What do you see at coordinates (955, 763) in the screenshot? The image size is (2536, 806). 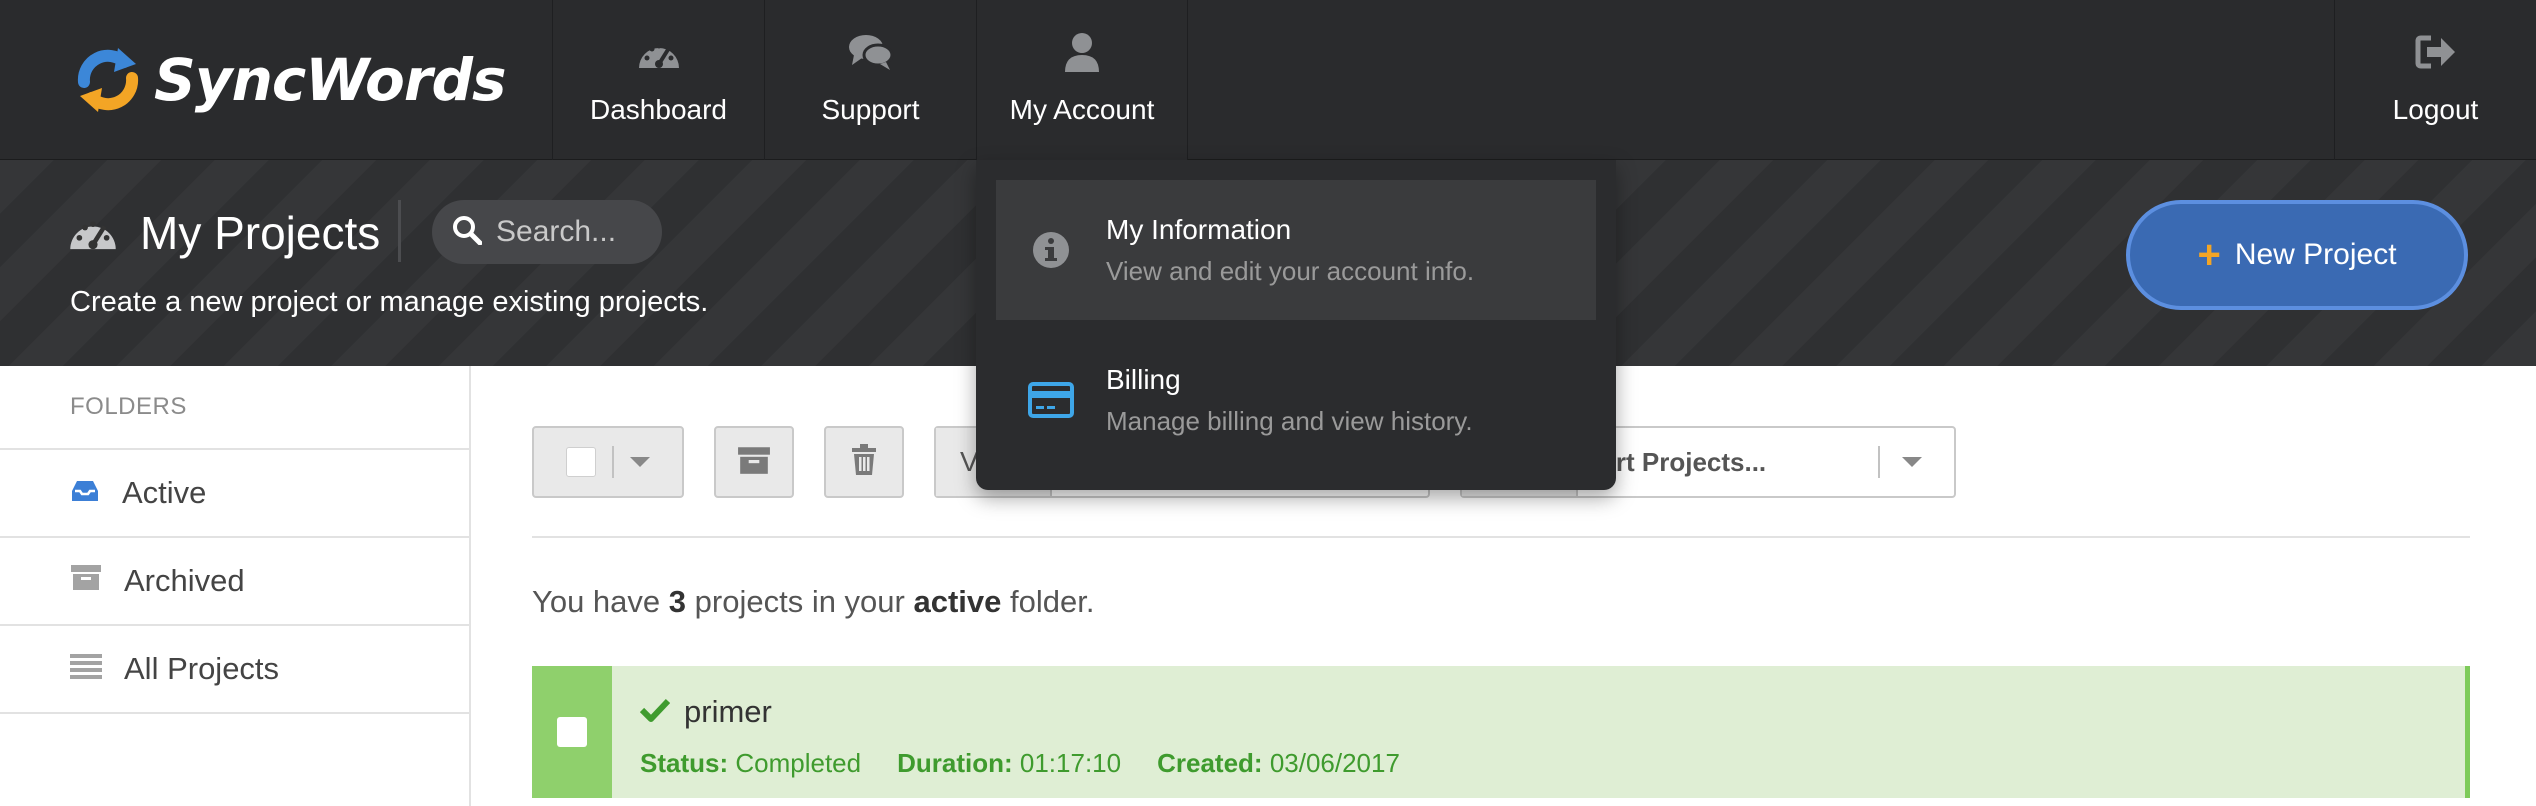 I see `duration-label: Duration:` at bounding box center [955, 763].